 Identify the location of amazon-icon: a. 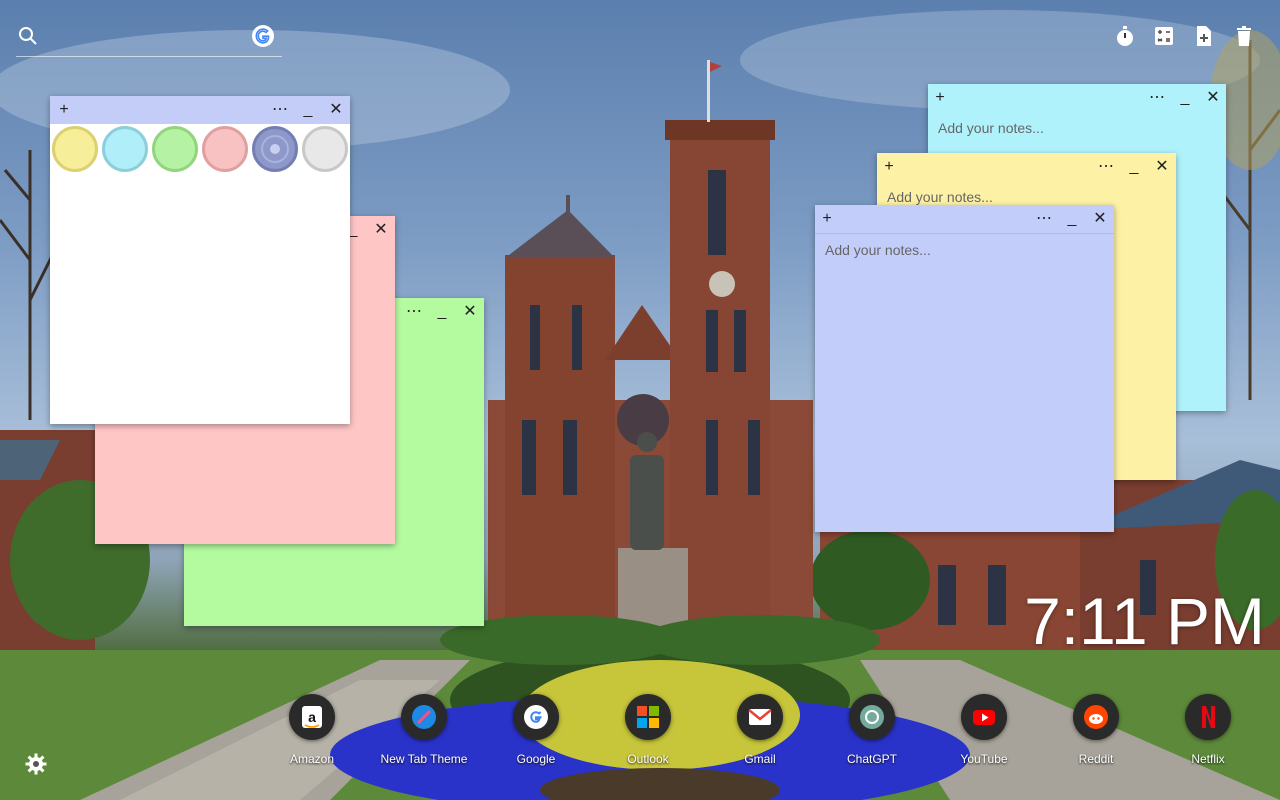
(312, 717).